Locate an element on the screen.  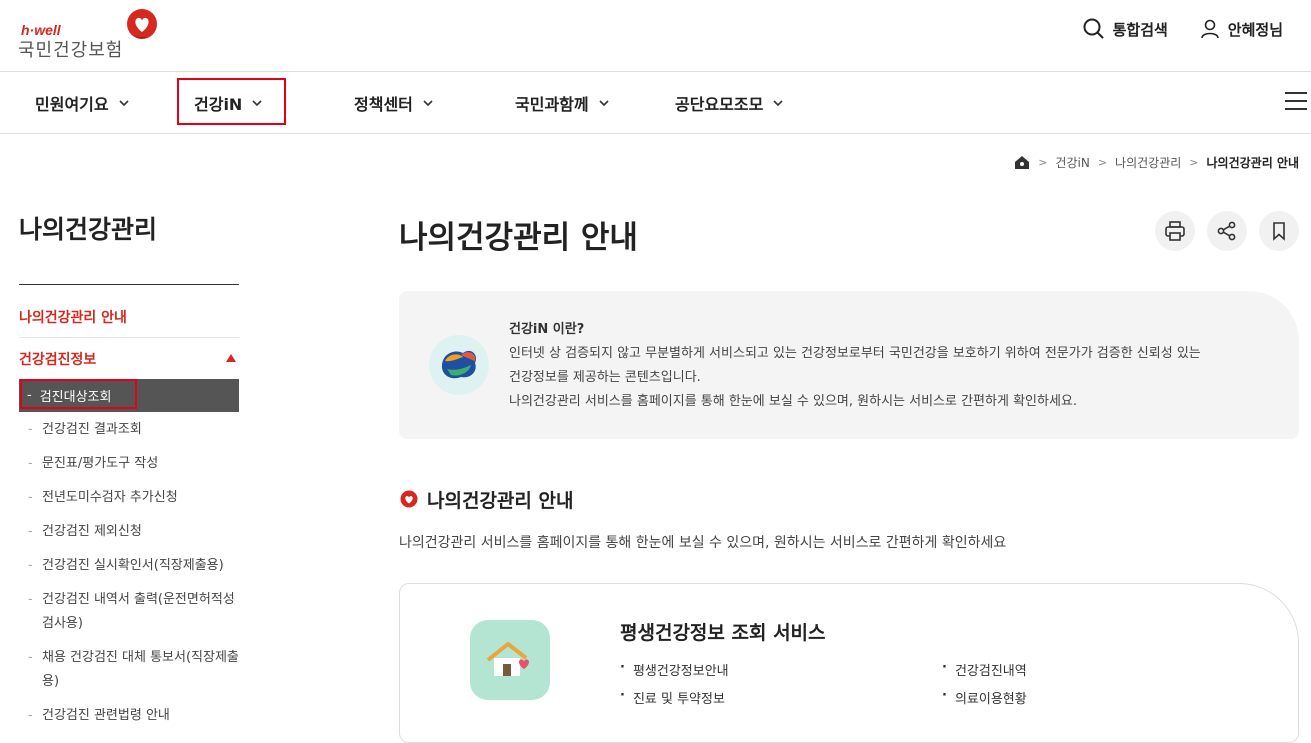
gnb-item-policy: 정책센터 is located at coordinates (393, 102).